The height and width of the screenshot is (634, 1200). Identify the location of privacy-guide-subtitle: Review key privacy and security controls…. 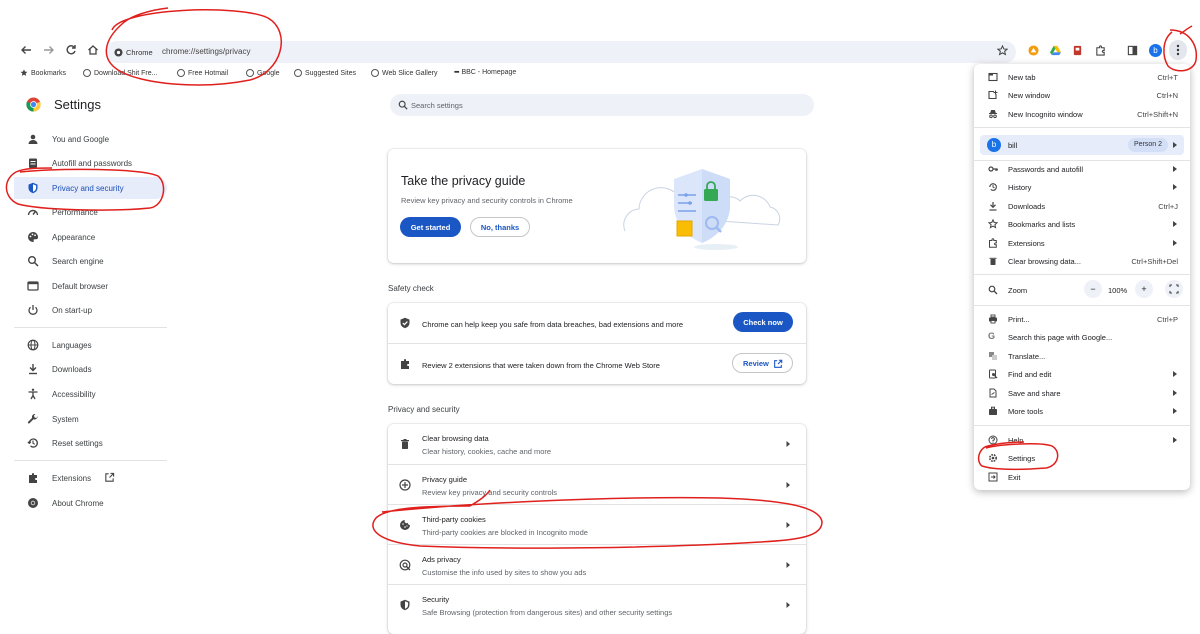
(487, 200).